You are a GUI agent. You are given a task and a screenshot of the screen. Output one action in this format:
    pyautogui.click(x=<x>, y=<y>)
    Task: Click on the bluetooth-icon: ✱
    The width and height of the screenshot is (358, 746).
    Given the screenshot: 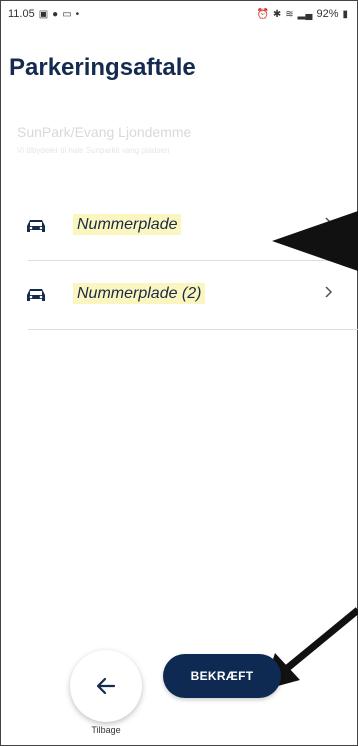 What is the action you would take?
    pyautogui.click(x=277, y=14)
    